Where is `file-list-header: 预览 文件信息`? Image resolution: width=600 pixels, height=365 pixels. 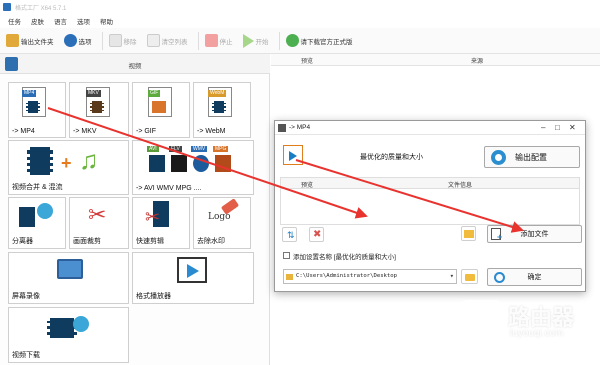 file-list-header: 预览 文件信息 is located at coordinates (430, 183).